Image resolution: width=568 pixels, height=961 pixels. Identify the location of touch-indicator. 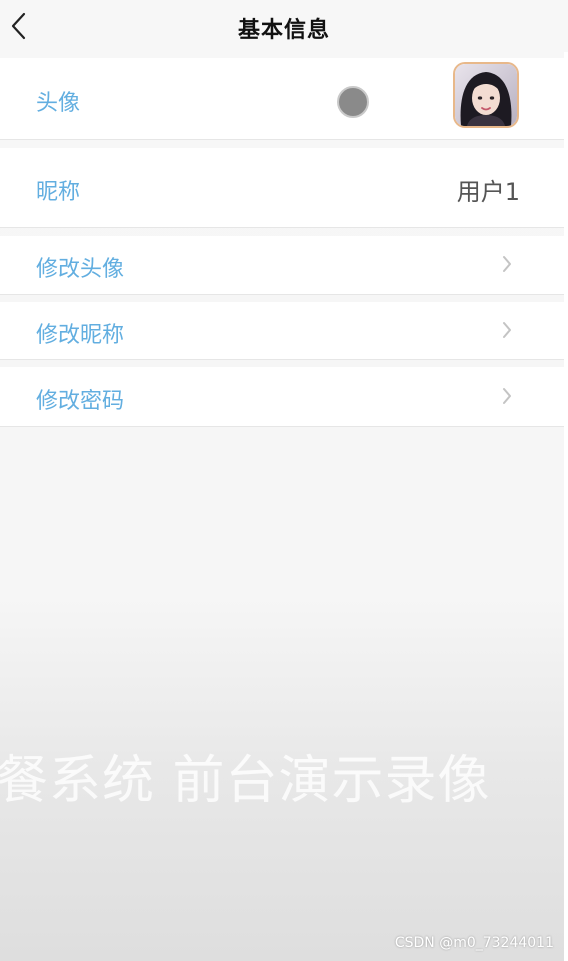
(353, 102).